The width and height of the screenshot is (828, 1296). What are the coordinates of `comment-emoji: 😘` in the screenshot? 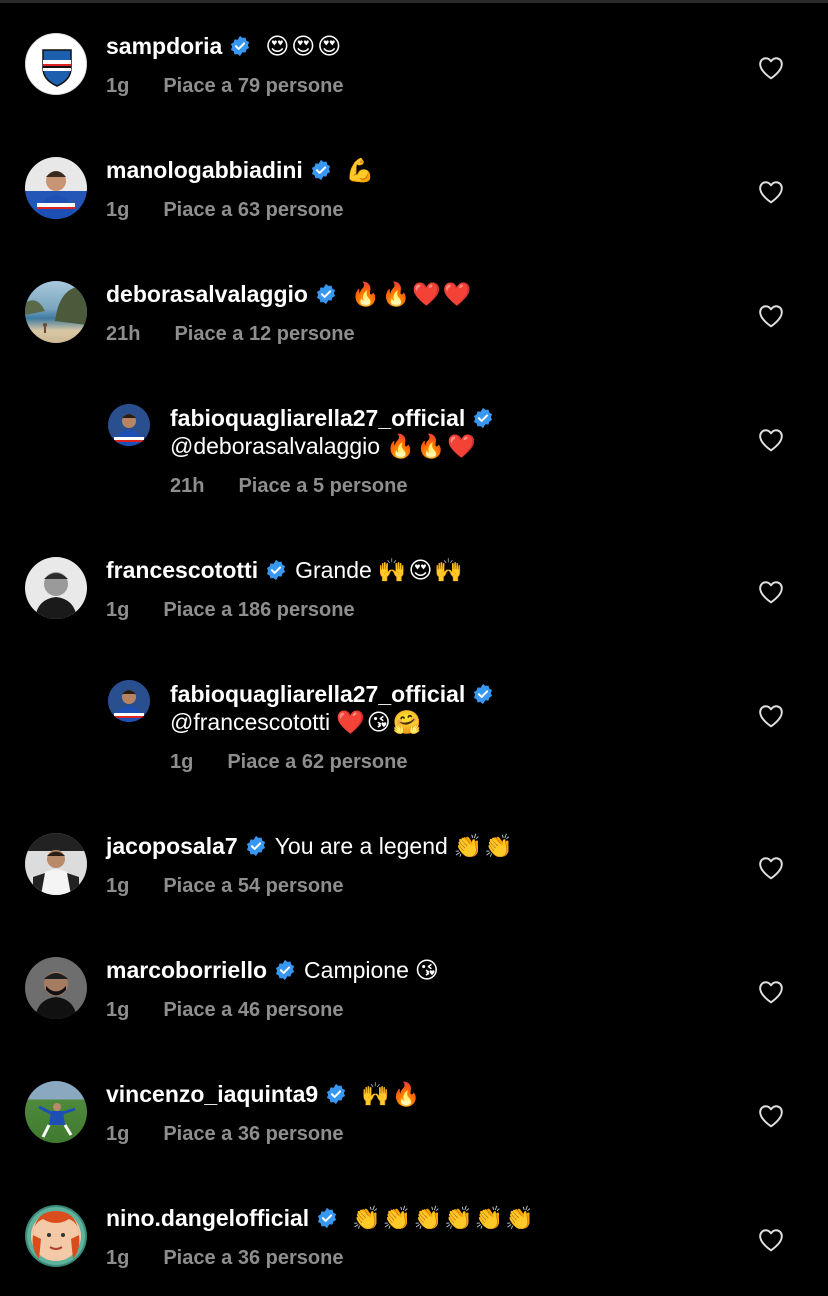 It's located at (427, 970).